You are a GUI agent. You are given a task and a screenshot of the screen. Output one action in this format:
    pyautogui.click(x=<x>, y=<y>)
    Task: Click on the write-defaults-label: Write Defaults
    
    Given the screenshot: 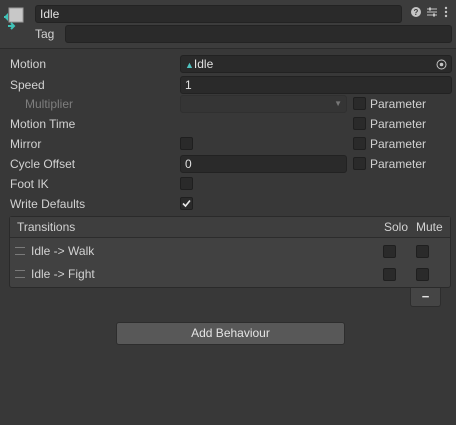 What is the action you would take?
    pyautogui.click(x=48, y=204)
    